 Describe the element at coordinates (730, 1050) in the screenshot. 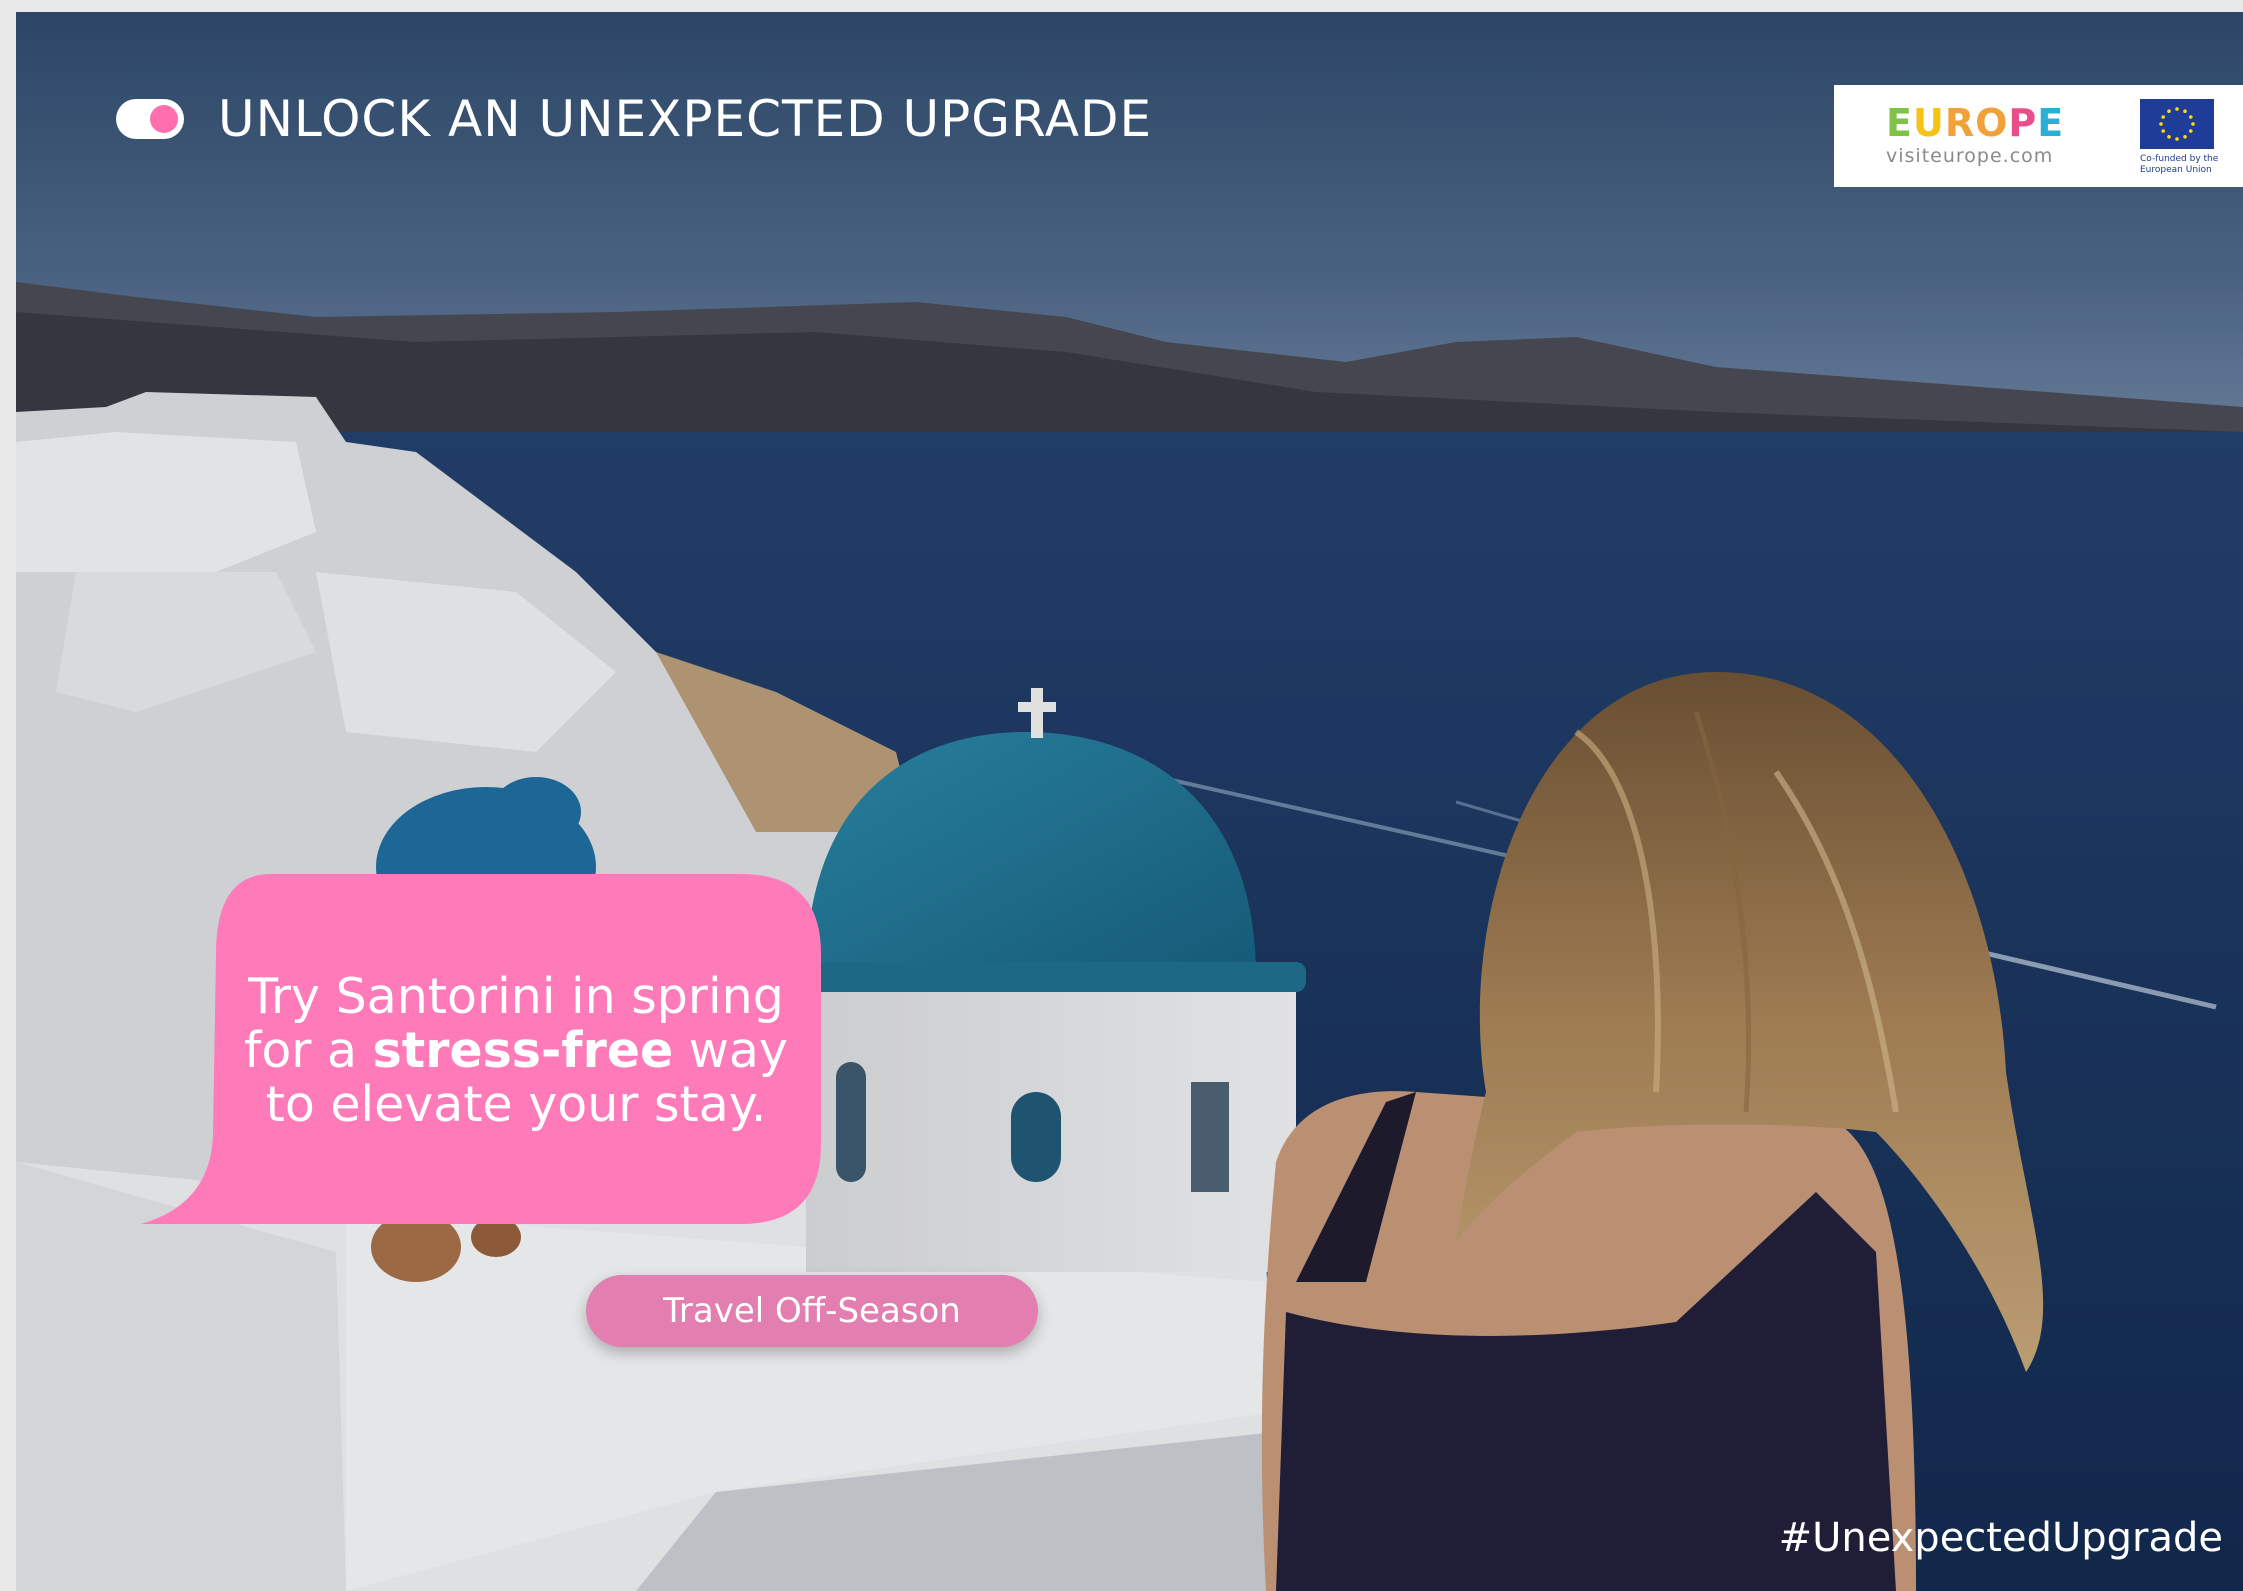

I see `bubble-line-2-post: way` at that location.